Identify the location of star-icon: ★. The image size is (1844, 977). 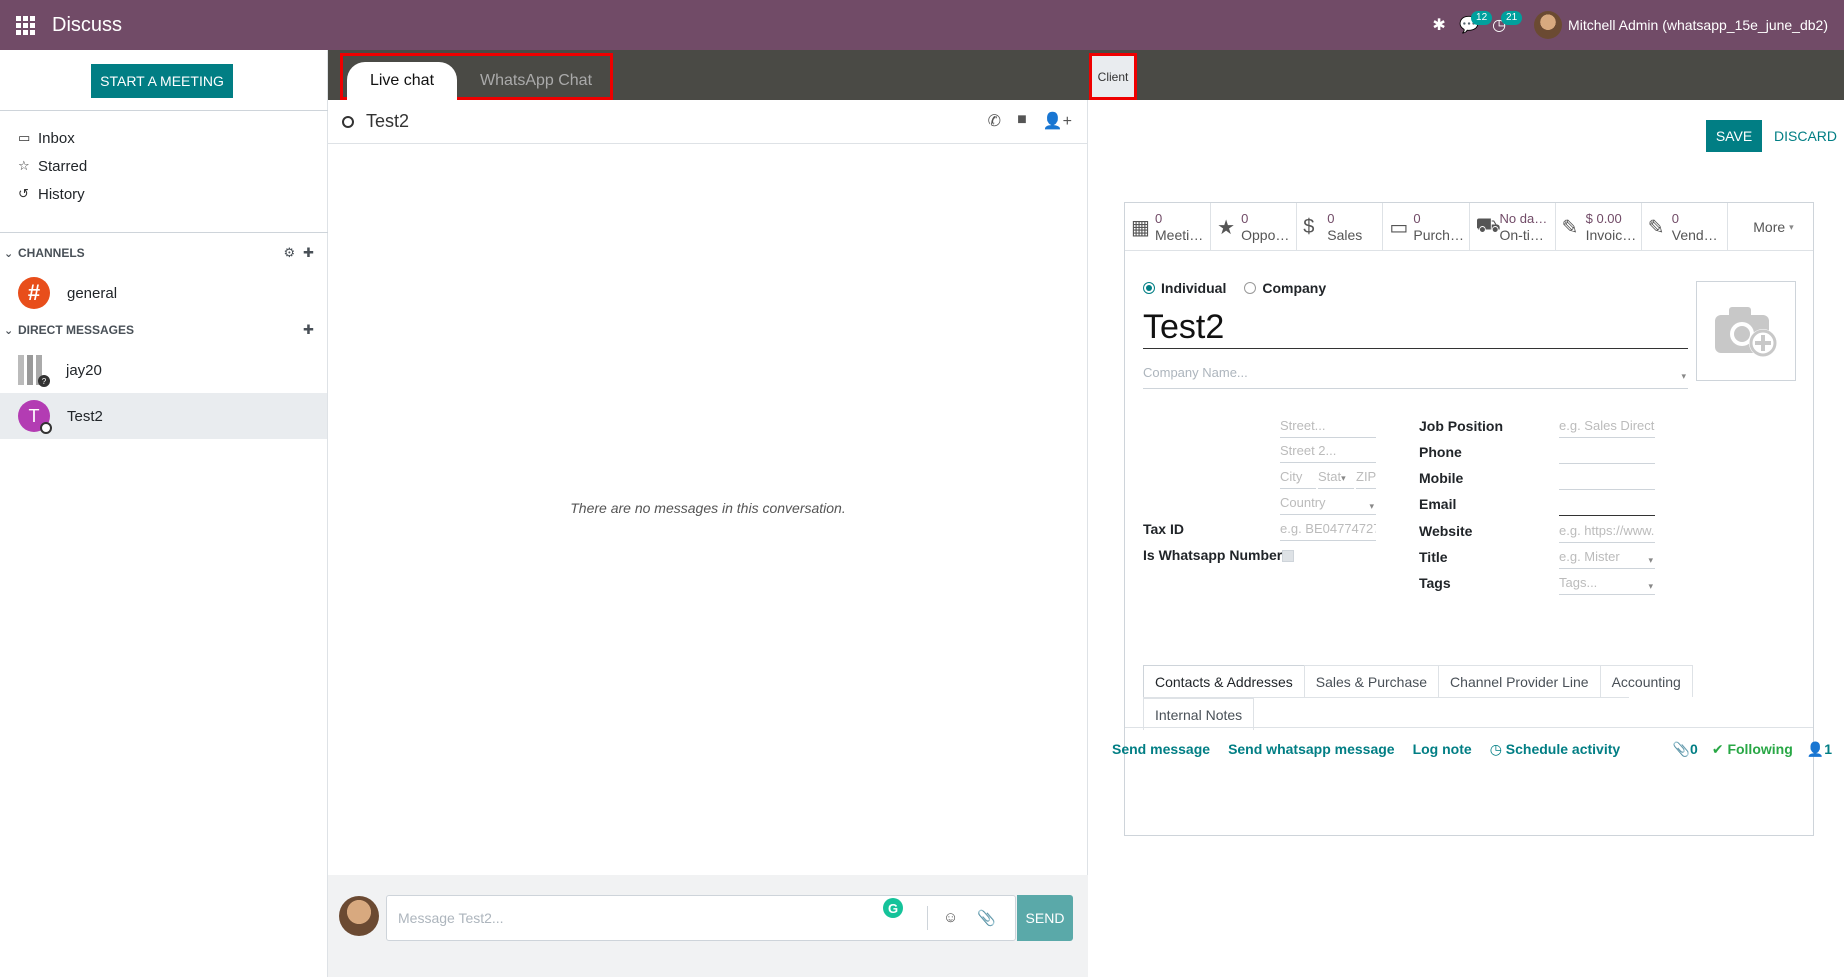
(1226, 227).